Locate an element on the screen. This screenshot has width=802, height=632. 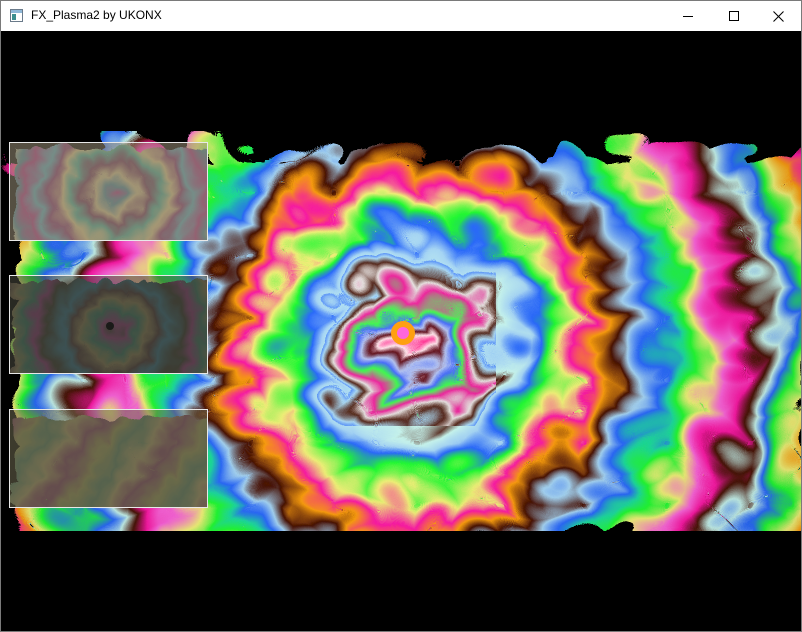
window-title: FX_Plasma2 by UKONX is located at coordinates (96, 15).